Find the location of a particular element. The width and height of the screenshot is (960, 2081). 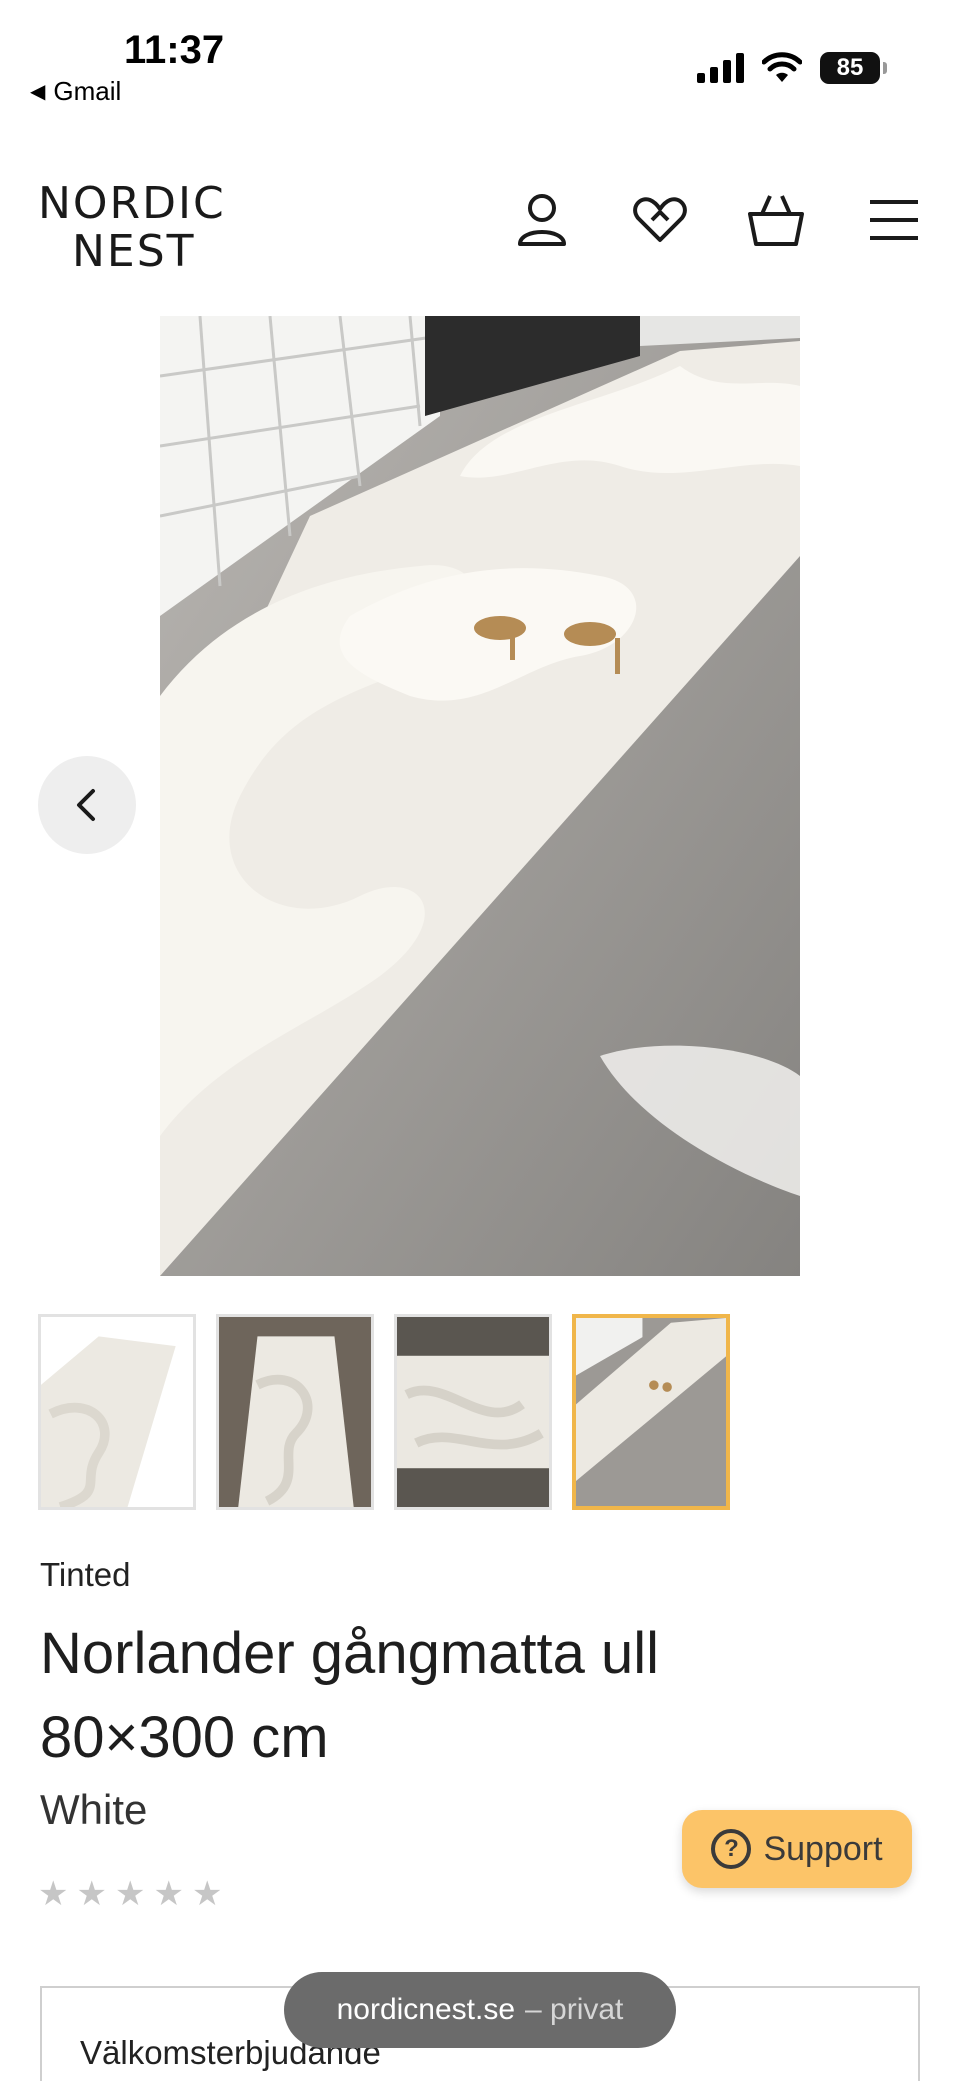

battery-icon: 85 is located at coordinates (853, 68).